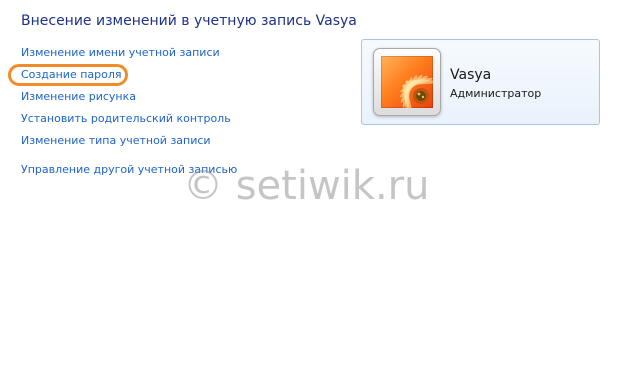 Image resolution: width=623 pixels, height=374 pixels. Describe the element at coordinates (126, 118) in the screenshot. I see `parental-controls-link: Установить родительский контроль` at that location.